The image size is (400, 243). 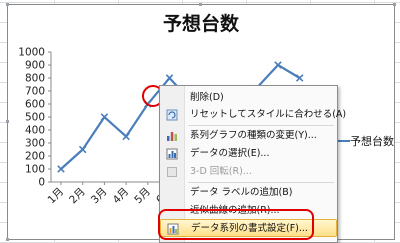 I want to click on y-tick-label: 100, so click(x=35, y=170).